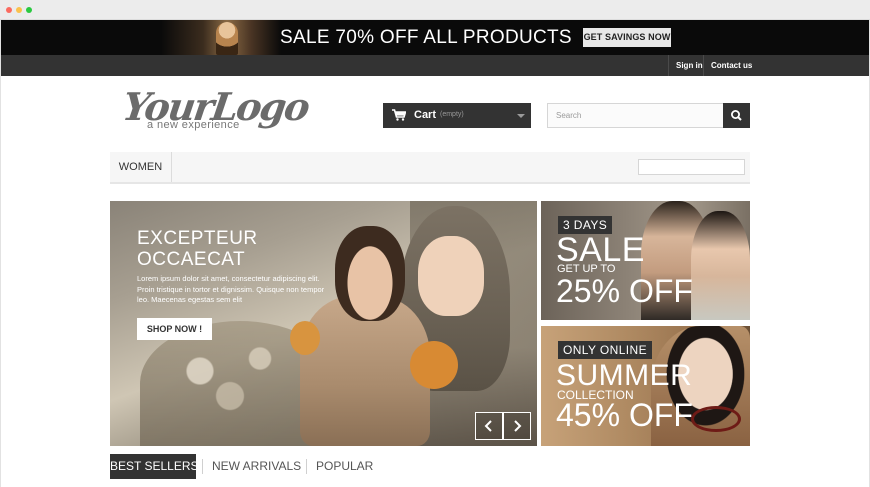 The image size is (870, 487). I want to click on main-menu: WOMEN, so click(430, 168).